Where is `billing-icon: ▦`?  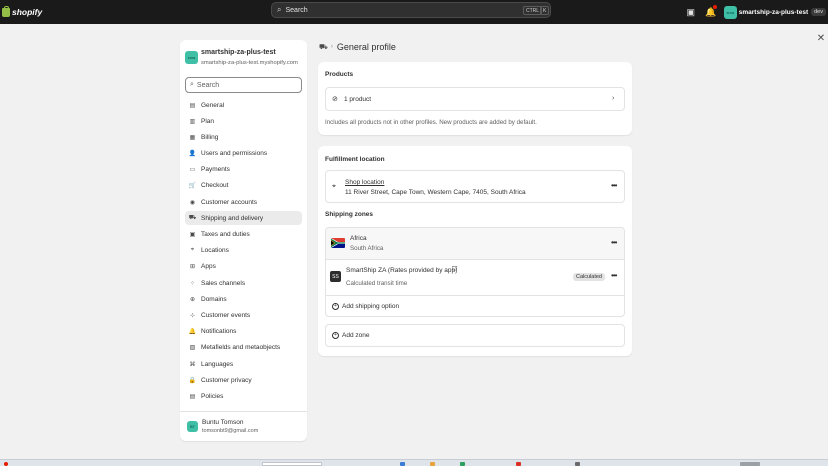 billing-icon: ▦ is located at coordinates (192, 137).